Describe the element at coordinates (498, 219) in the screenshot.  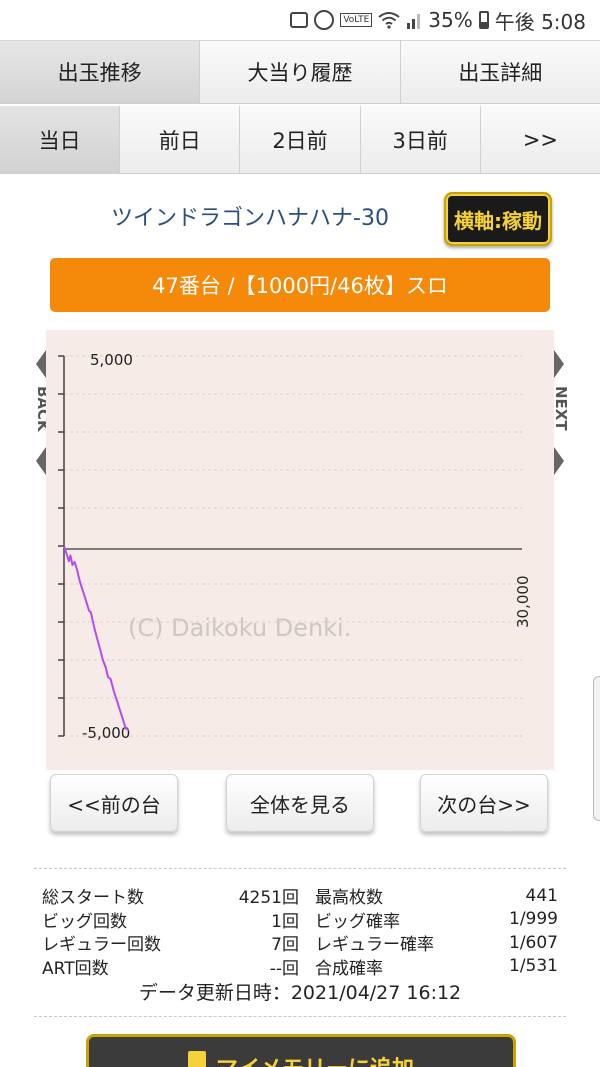
I see `axis-toggle-button: 横軸:稼動` at that location.